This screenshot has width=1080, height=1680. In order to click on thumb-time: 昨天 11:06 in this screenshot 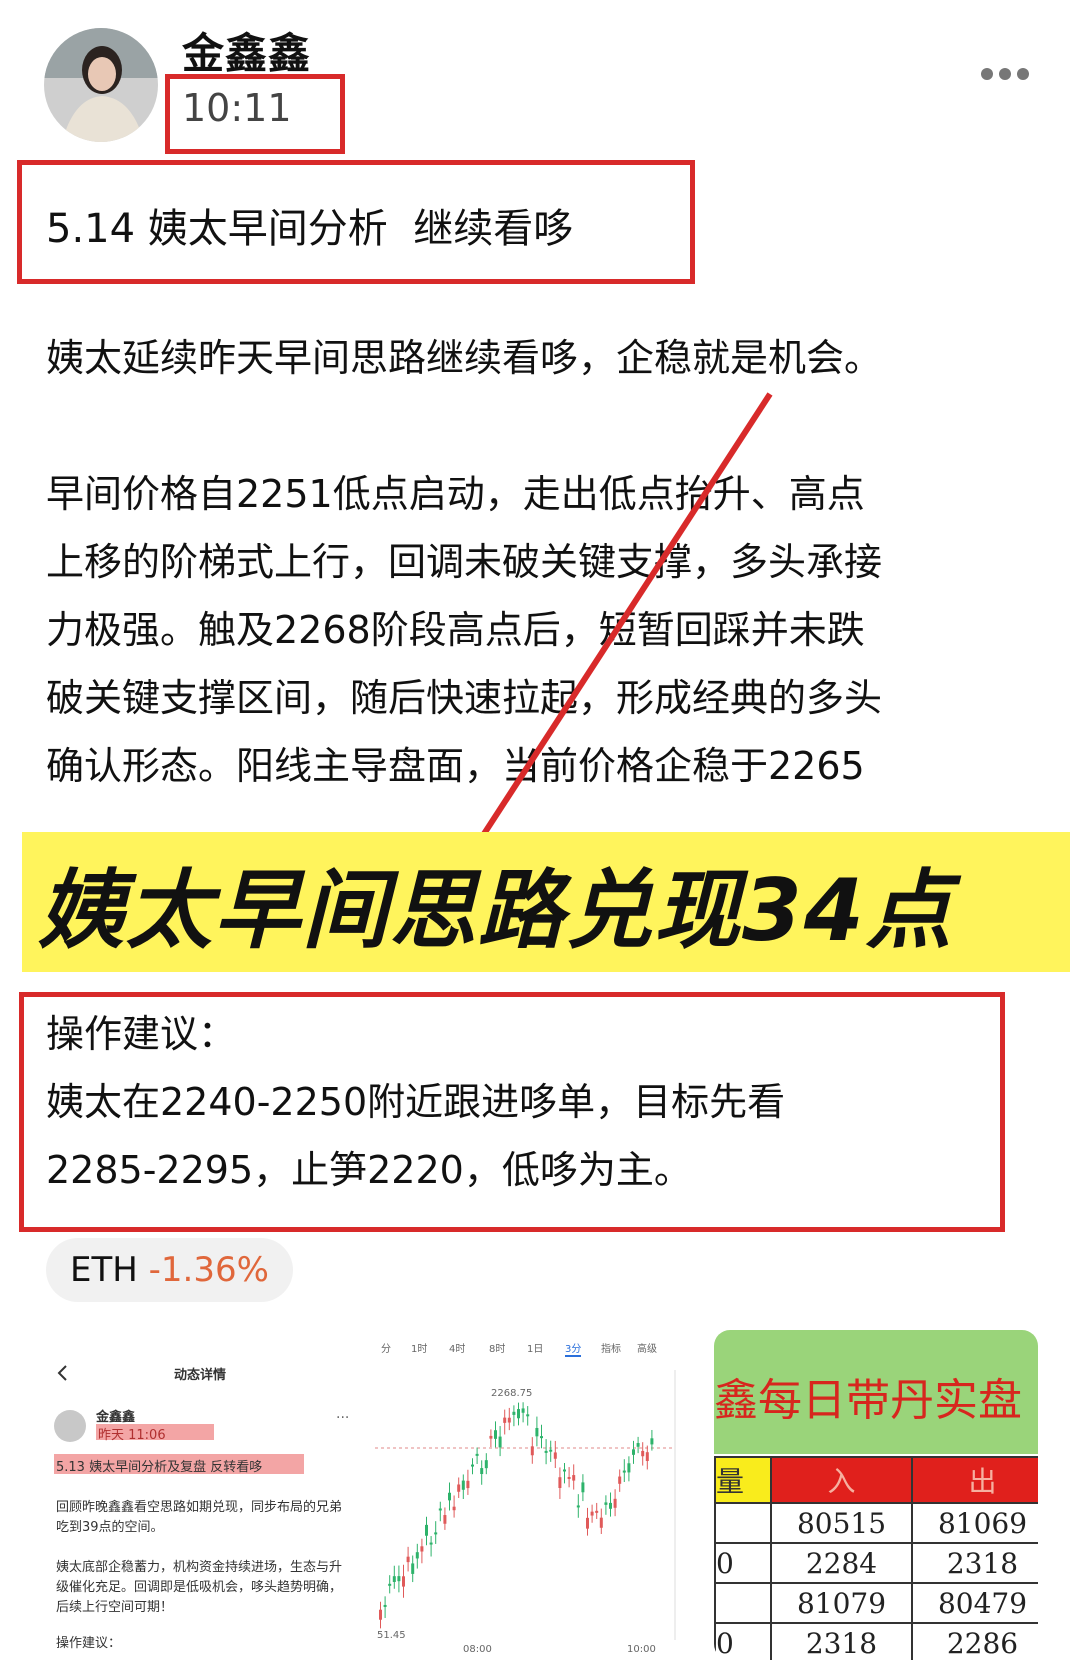, I will do `click(132, 1435)`.